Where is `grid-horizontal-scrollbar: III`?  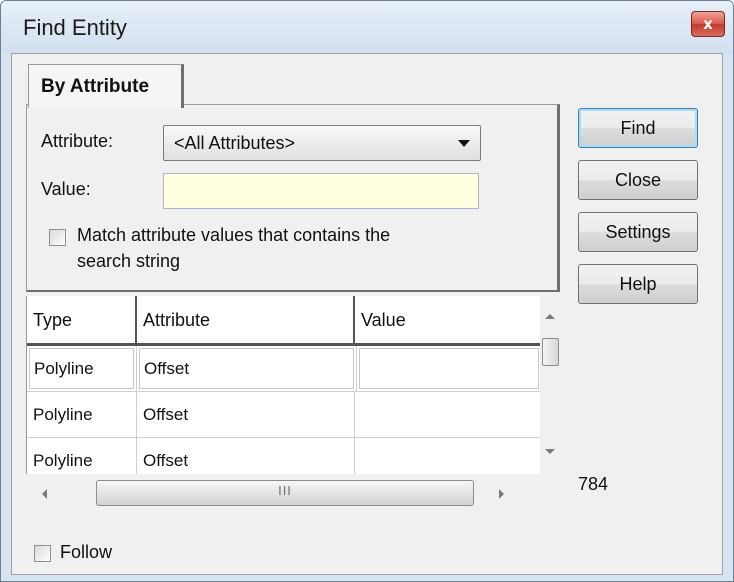
grid-horizontal-scrollbar: III is located at coordinates (283, 493).